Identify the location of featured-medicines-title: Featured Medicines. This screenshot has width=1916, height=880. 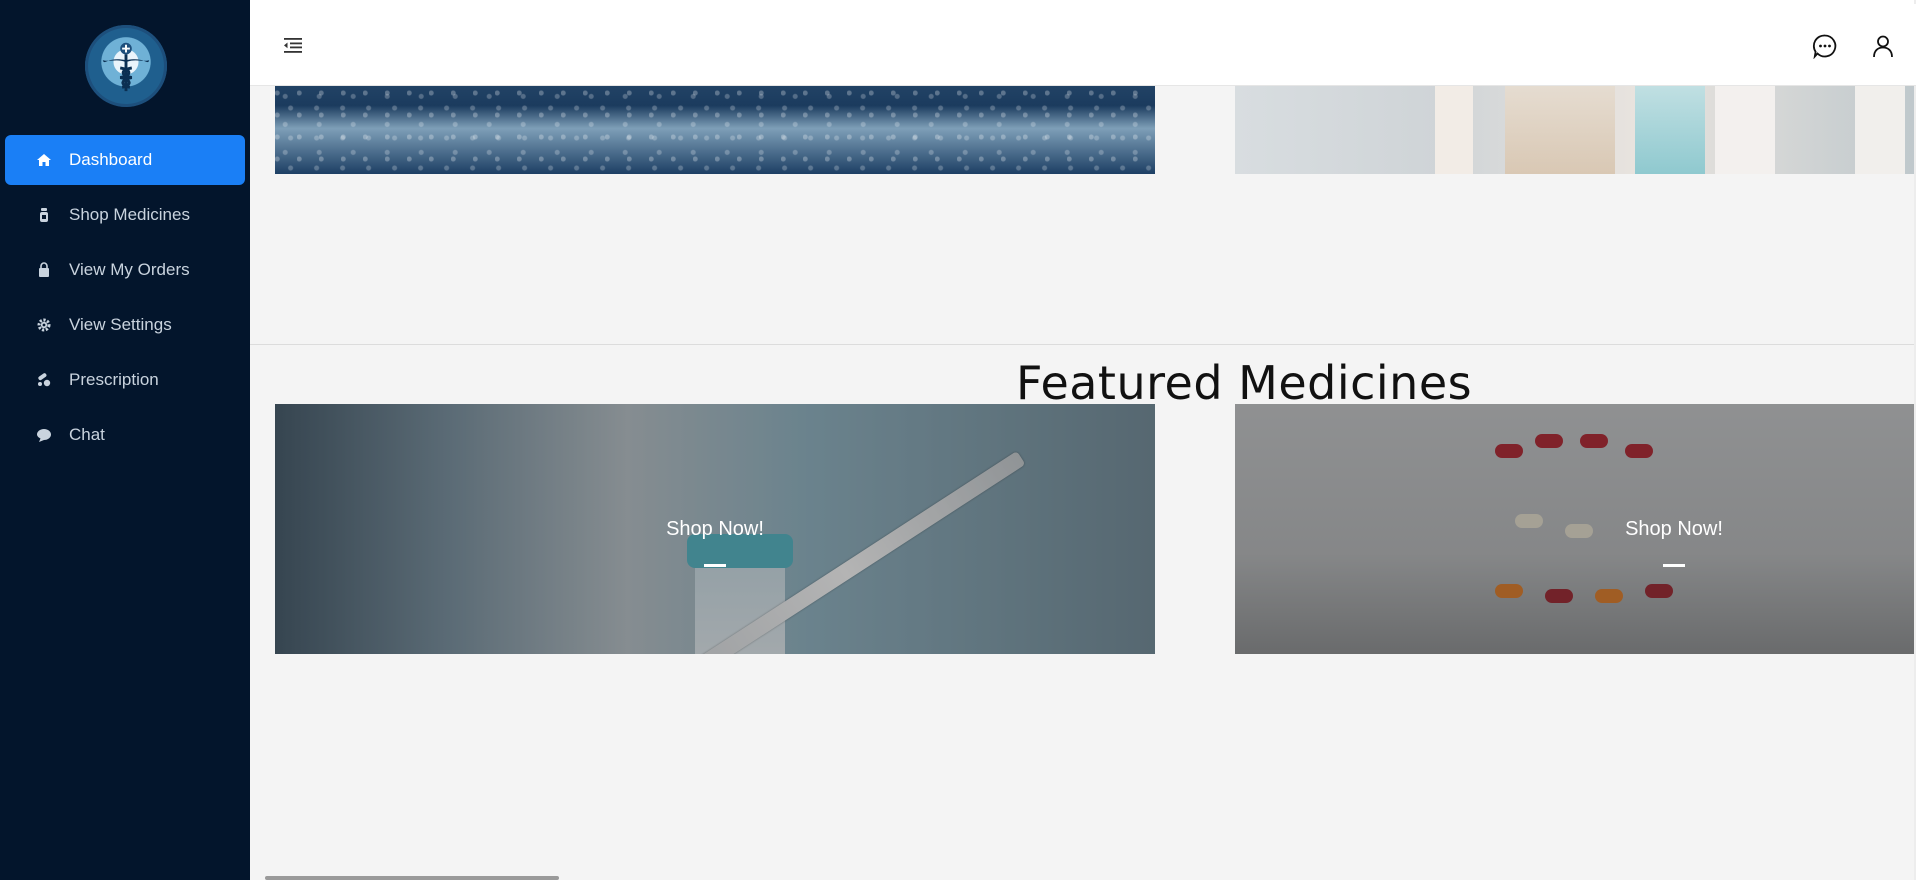
(1244, 383).